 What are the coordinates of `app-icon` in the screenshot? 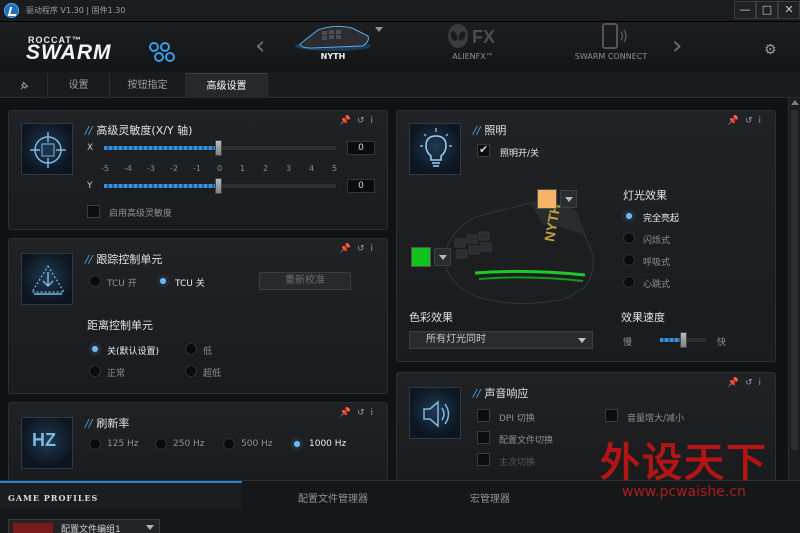 It's located at (11, 10).